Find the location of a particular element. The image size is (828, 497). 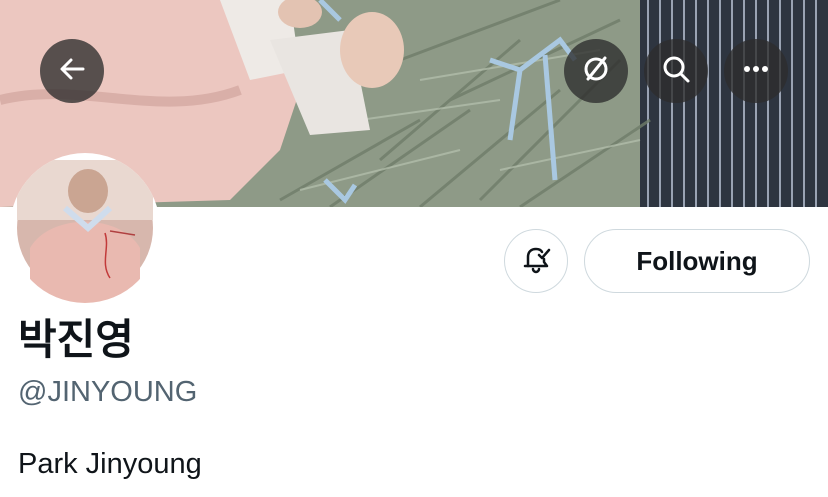

search-button is located at coordinates (676, 71).